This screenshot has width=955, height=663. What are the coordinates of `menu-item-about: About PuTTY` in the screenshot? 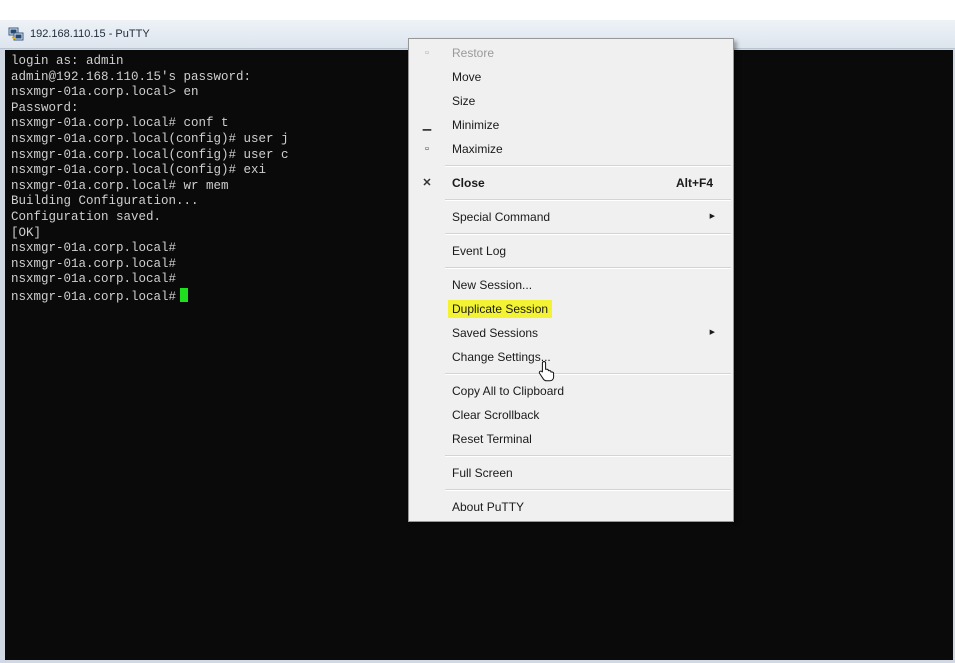 It's located at (571, 507).